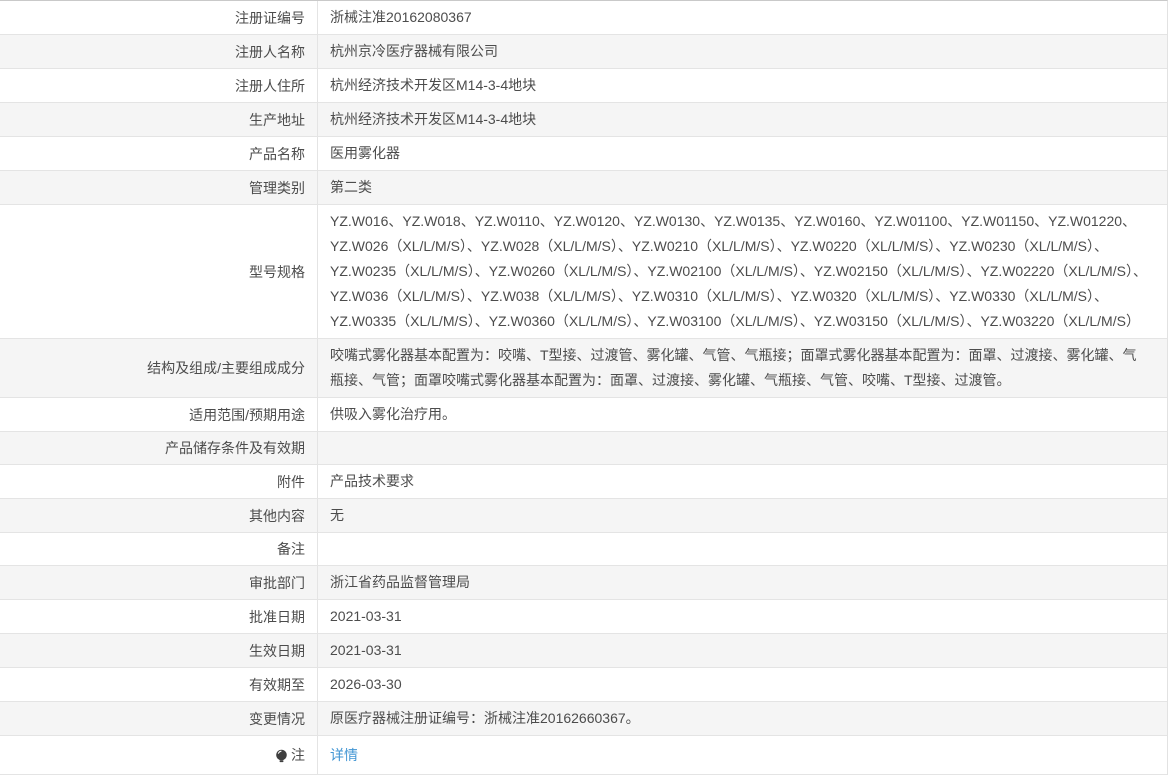 This screenshot has width=1168, height=775. I want to click on table-row-管理类别: 管理类别 第二类, so click(583, 188).